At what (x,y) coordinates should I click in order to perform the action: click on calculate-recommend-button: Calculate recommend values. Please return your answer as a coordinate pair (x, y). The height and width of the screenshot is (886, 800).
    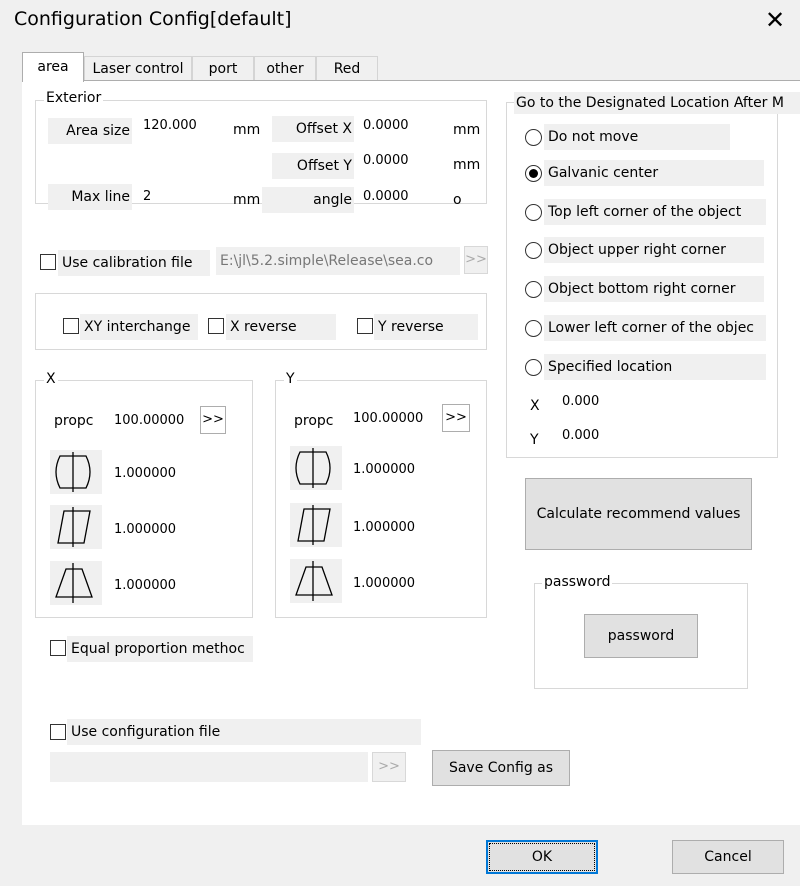
    Looking at the image, I should click on (638, 514).